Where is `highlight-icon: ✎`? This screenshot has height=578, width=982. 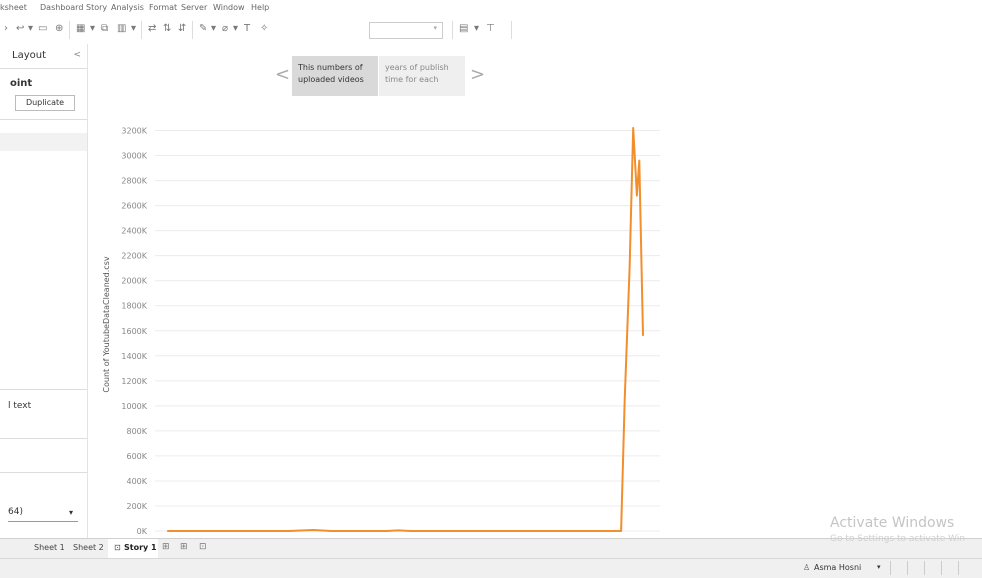
highlight-icon: ✎ is located at coordinates (203, 29).